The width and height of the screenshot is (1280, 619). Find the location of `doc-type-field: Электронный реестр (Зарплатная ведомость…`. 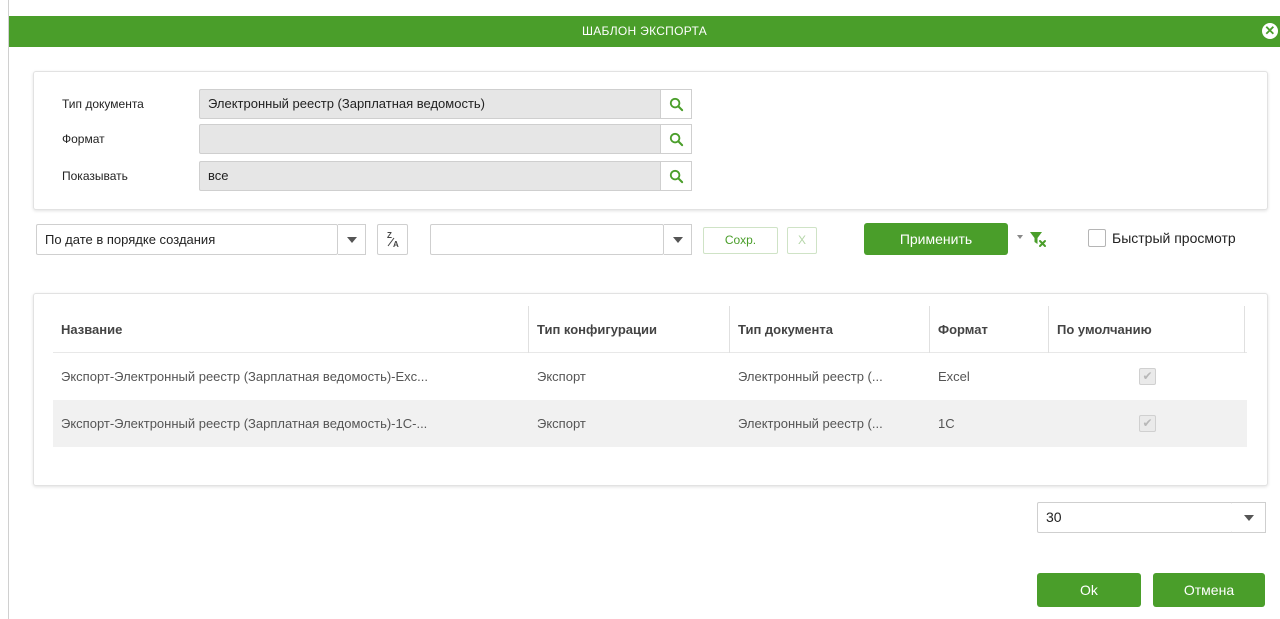

doc-type-field: Электронный реестр (Зарплатная ведомость… is located at coordinates (430, 104).